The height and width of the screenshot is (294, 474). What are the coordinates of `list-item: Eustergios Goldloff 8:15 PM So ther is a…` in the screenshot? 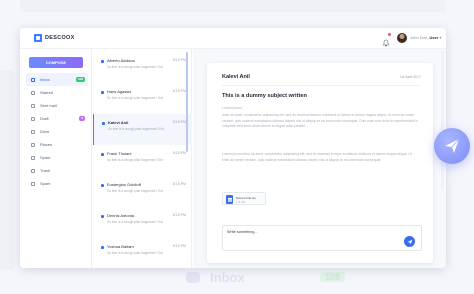 It's located at (142, 191).